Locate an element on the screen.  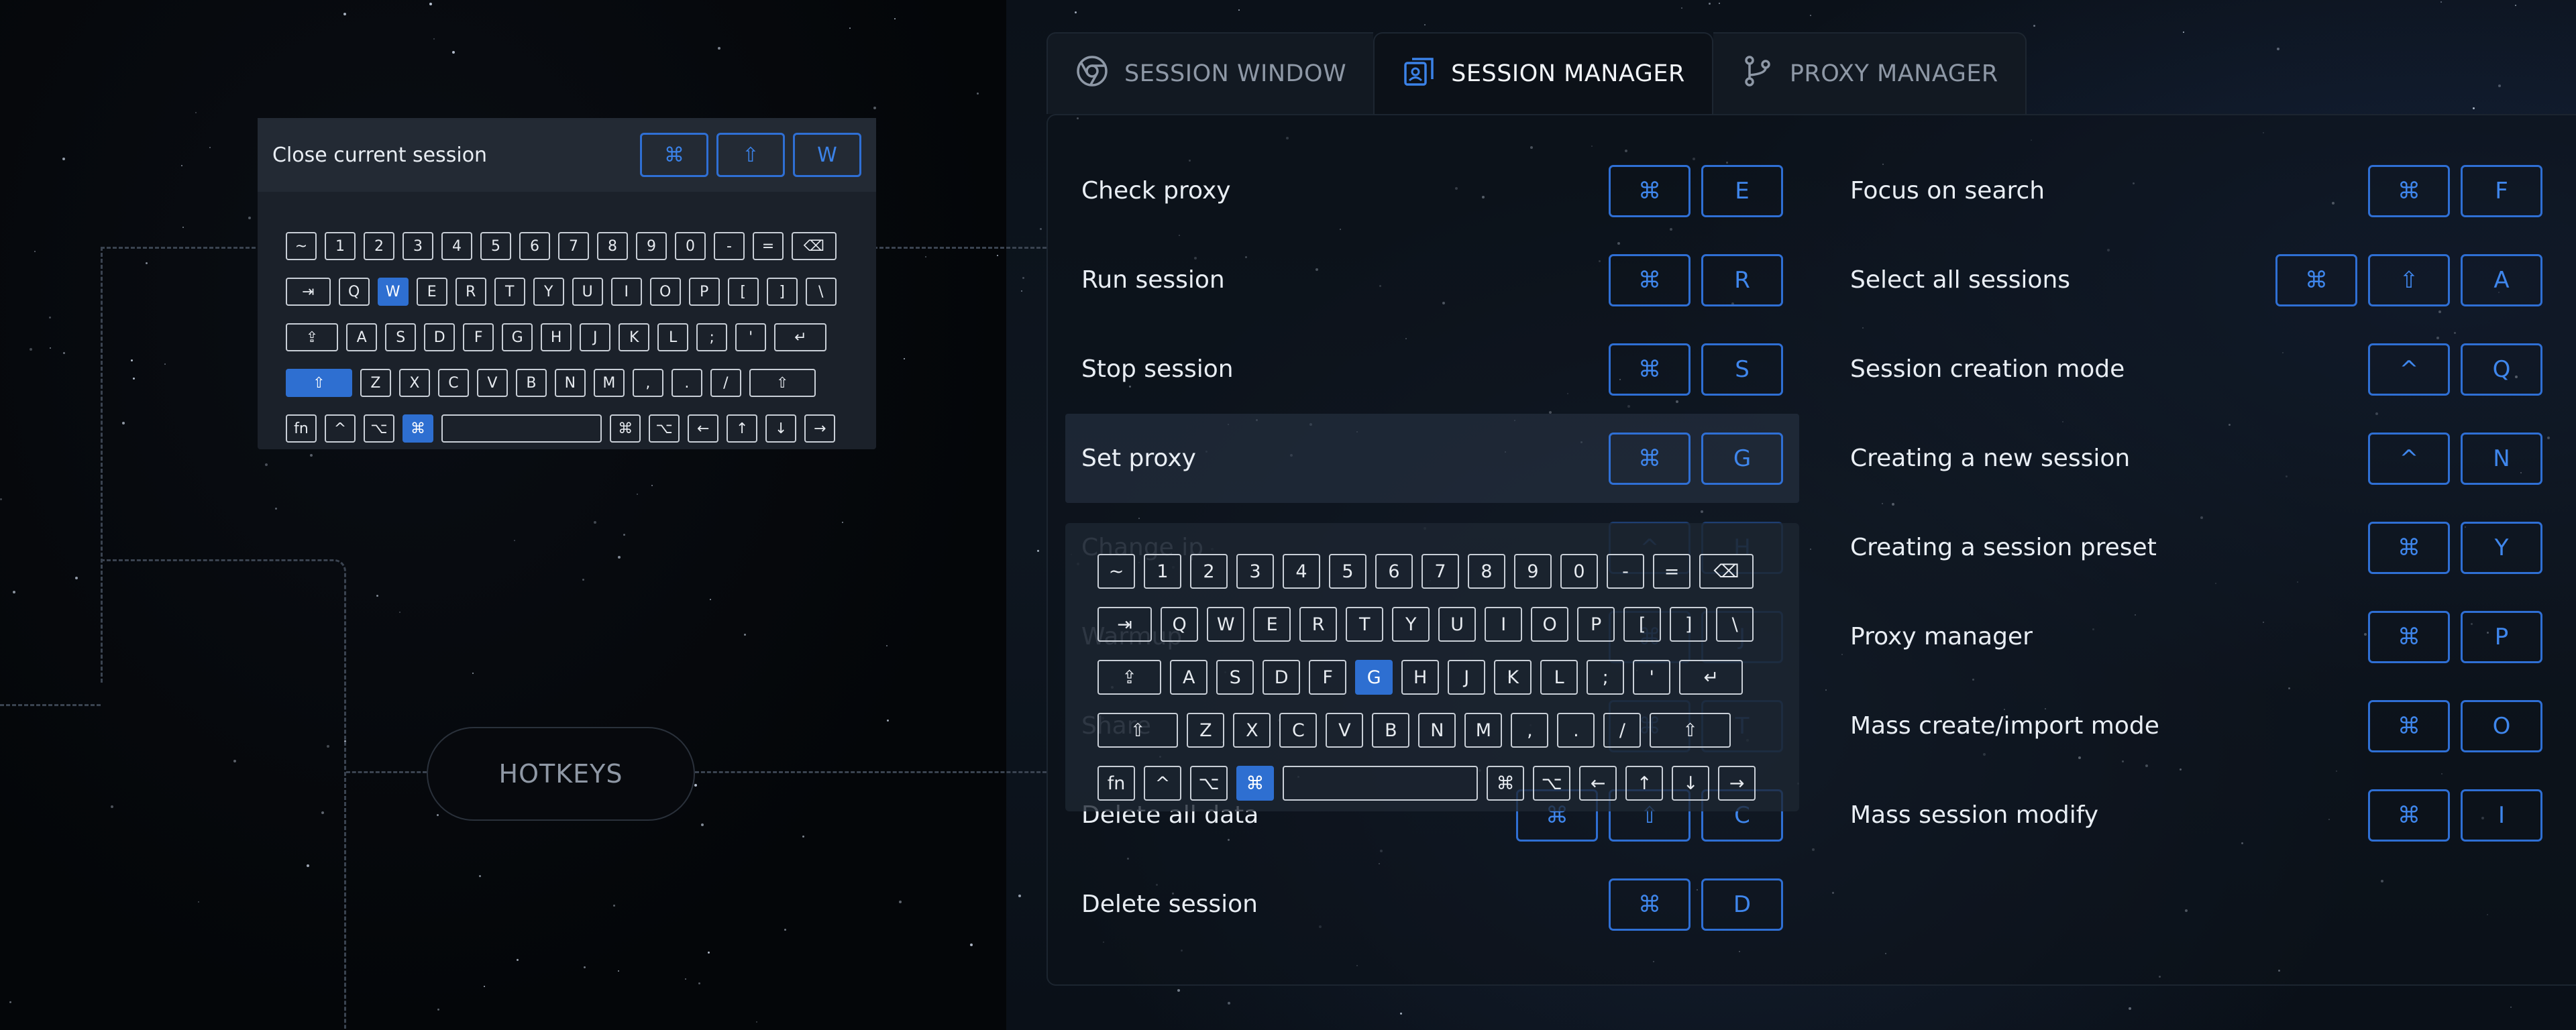
keyboard-key: 7 is located at coordinates (1440, 571).